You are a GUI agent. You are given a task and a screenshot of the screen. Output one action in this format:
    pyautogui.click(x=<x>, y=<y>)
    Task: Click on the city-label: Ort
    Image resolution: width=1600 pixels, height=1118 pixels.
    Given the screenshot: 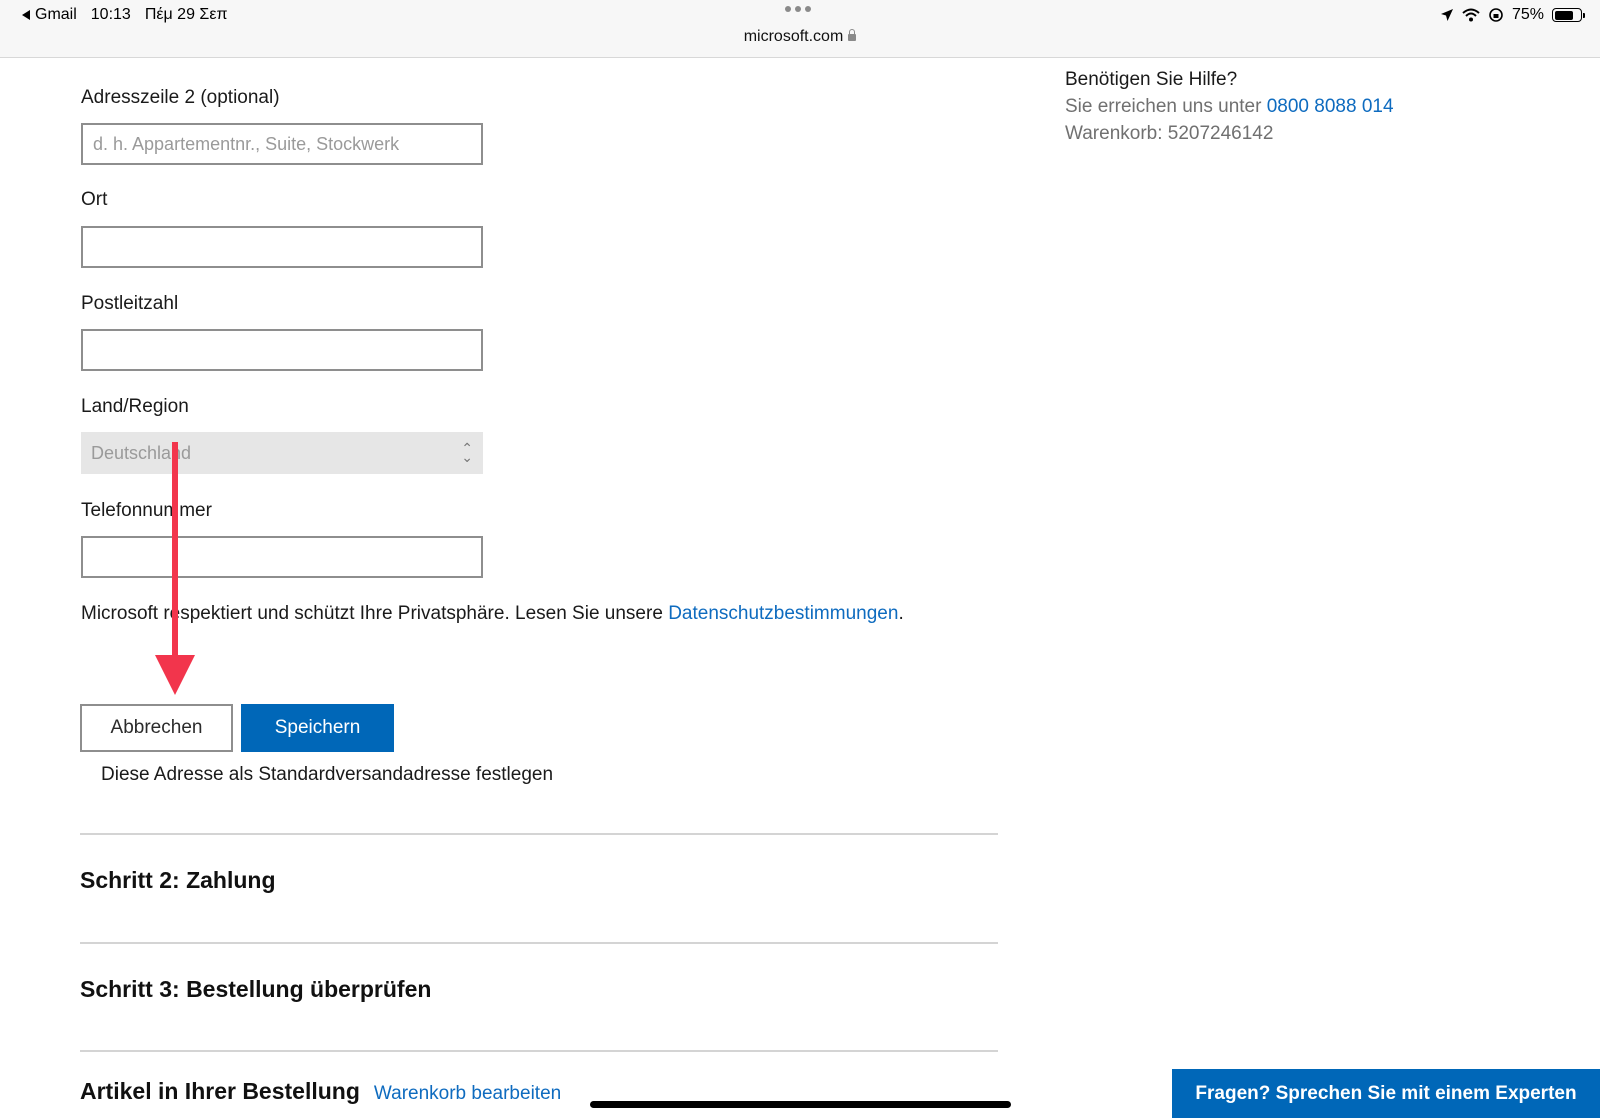 What is the action you would take?
    pyautogui.click(x=94, y=199)
    